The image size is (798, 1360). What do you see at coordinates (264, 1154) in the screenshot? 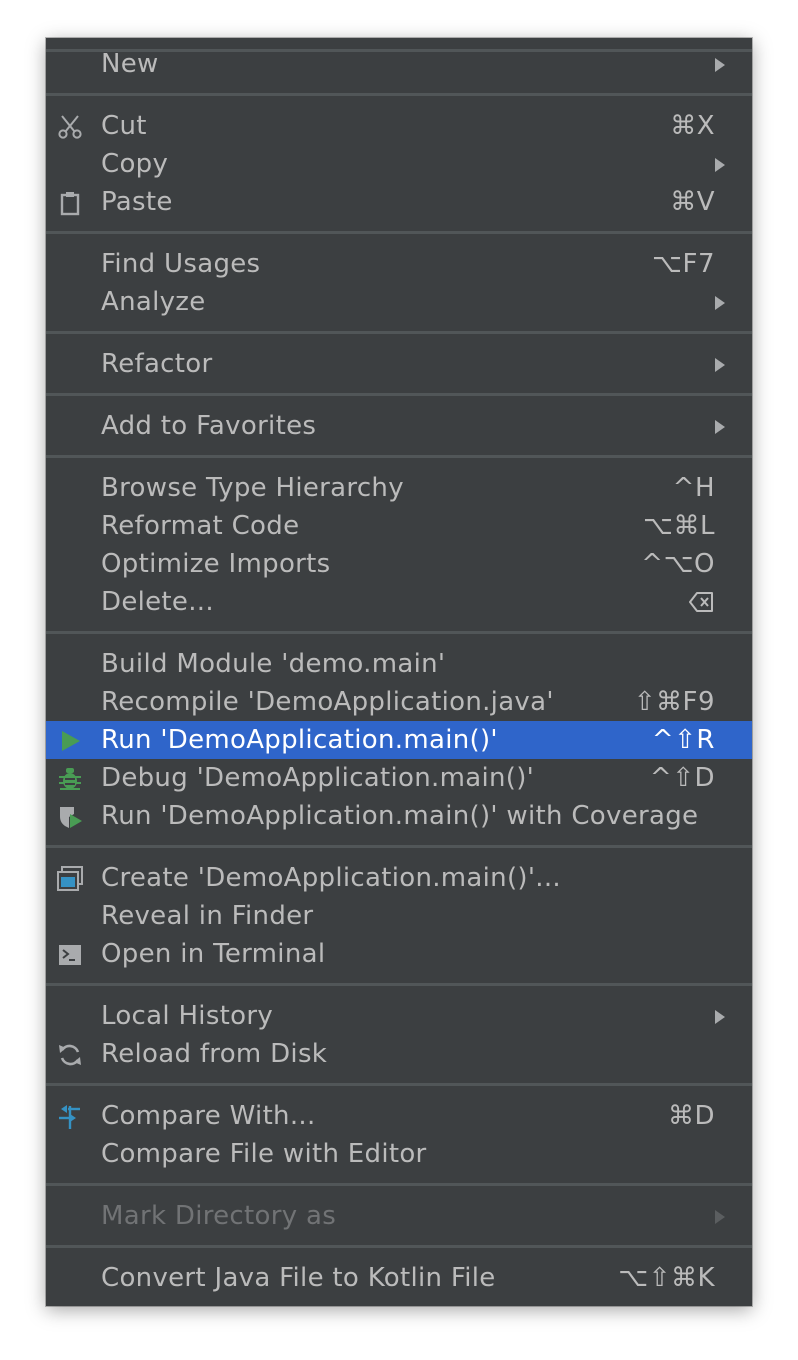
I see `menu-item-label: Compare File with Editor` at bounding box center [264, 1154].